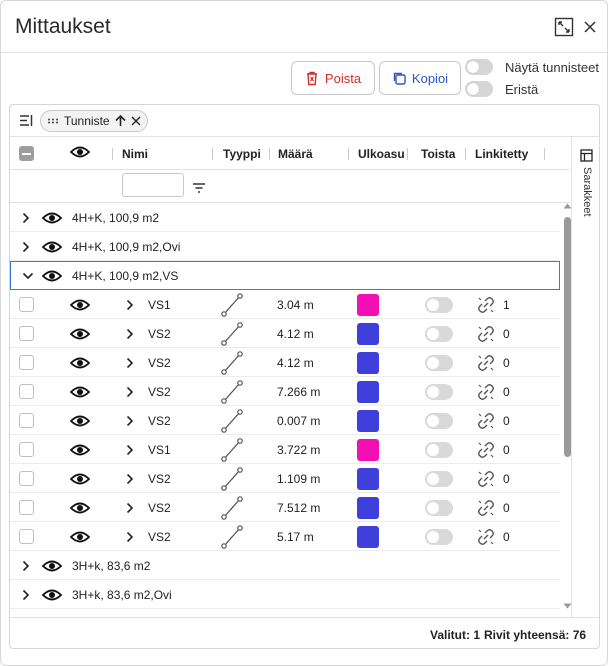 The width and height of the screenshot is (608, 666). I want to click on table-row: VS2 4.12 m 0, so click(285, 333).